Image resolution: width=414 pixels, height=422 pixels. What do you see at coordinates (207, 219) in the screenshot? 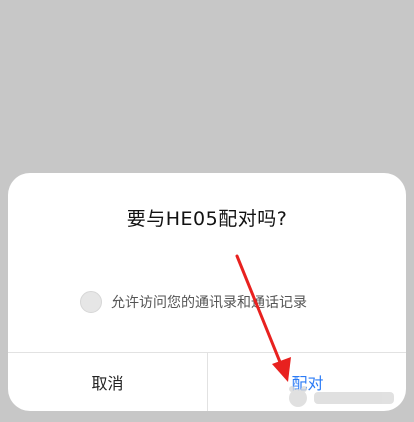
I see `dialog-title: 要与HE05配对吗?` at bounding box center [207, 219].